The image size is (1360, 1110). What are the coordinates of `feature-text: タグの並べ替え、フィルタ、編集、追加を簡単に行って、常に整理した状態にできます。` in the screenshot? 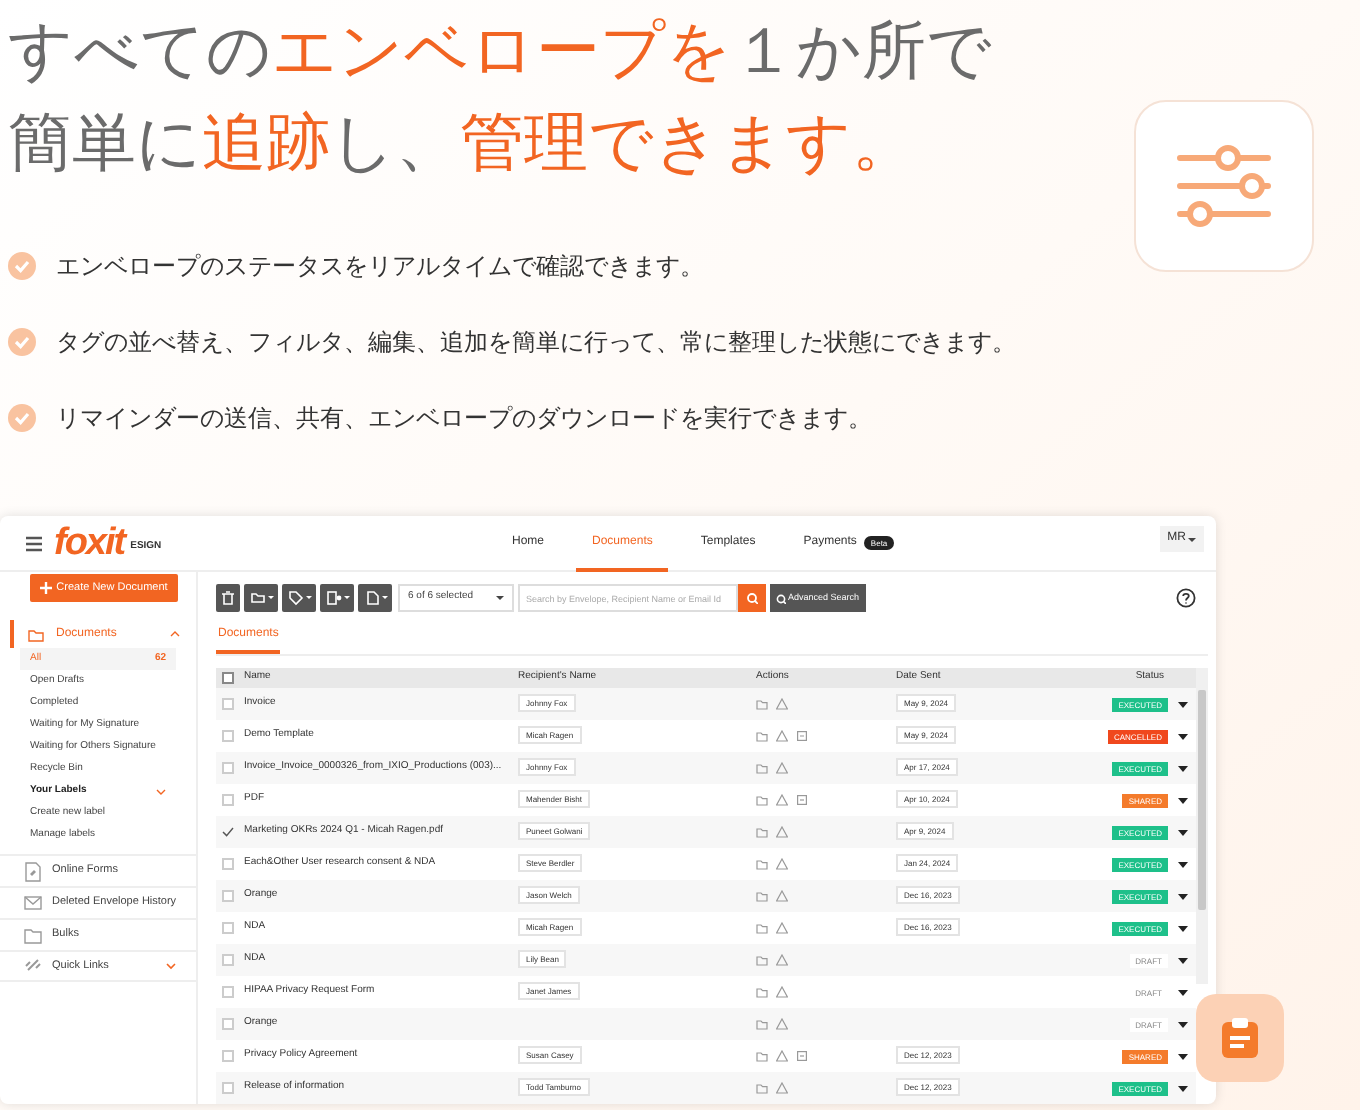 It's located at (536, 343).